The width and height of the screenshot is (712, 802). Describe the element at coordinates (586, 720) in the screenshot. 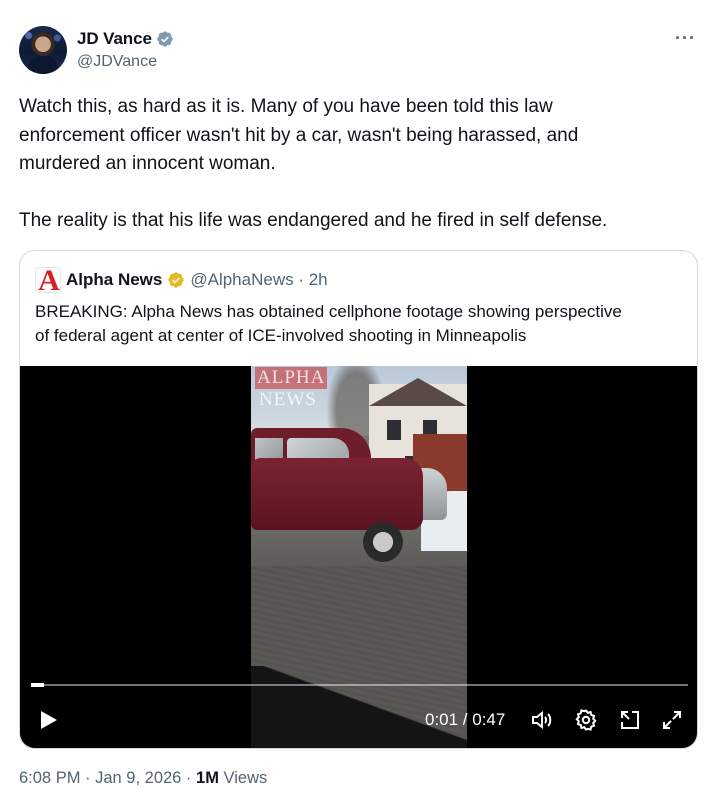

I see `settings-gear-icon` at that location.